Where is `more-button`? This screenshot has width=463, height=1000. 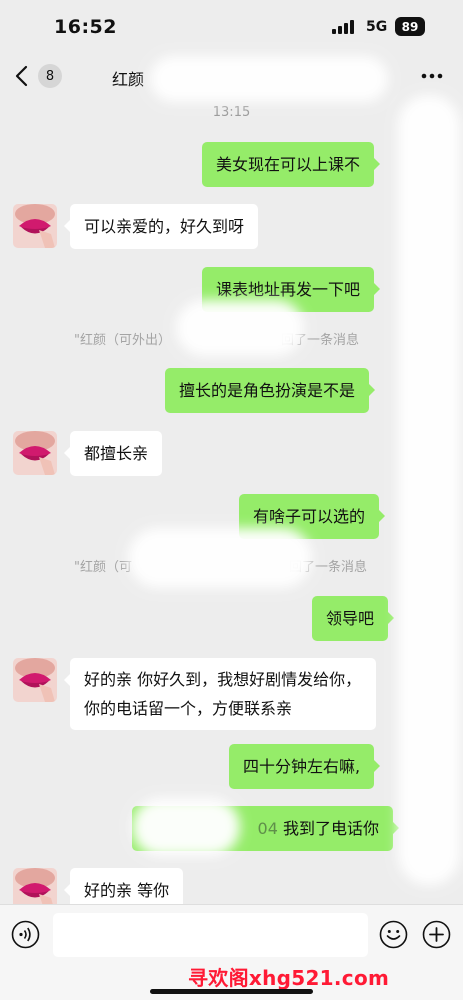 more-button is located at coordinates (432, 76).